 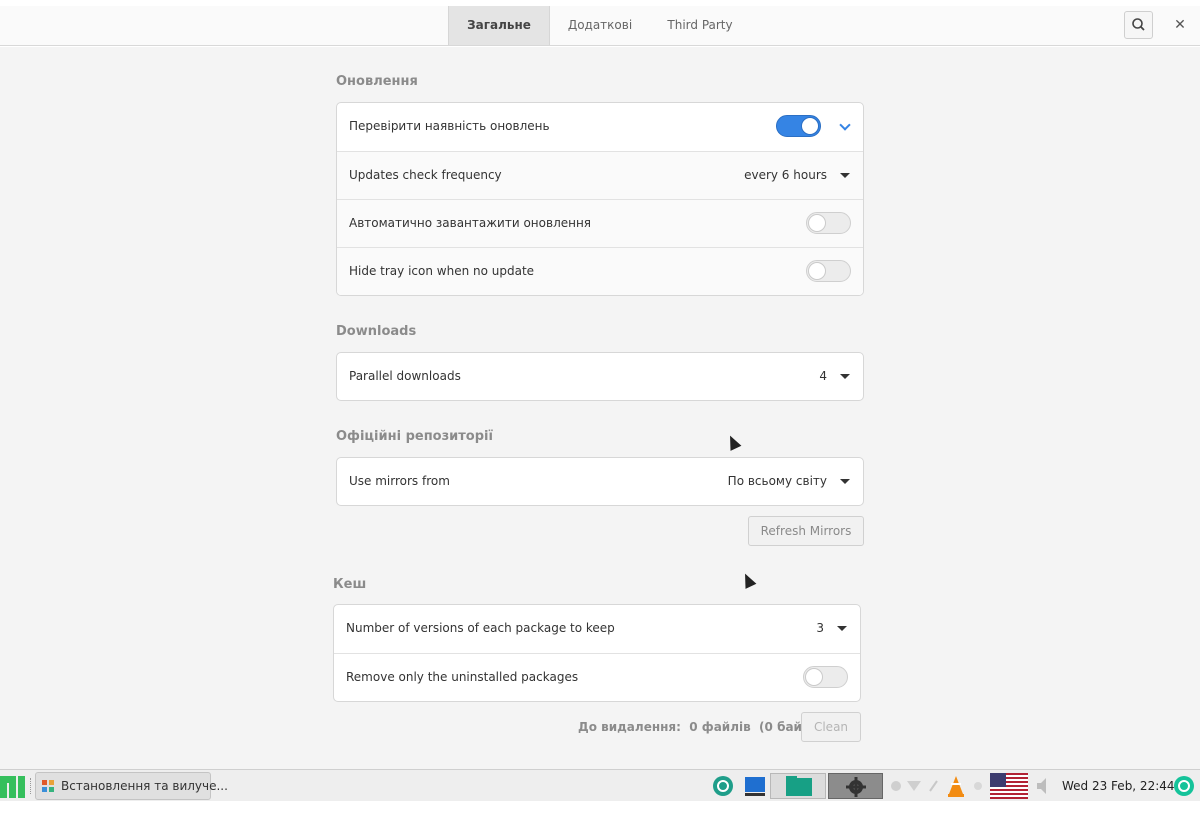 I want to click on refresh-mirrors-button: Refresh Mirrors, so click(x=806, y=531).